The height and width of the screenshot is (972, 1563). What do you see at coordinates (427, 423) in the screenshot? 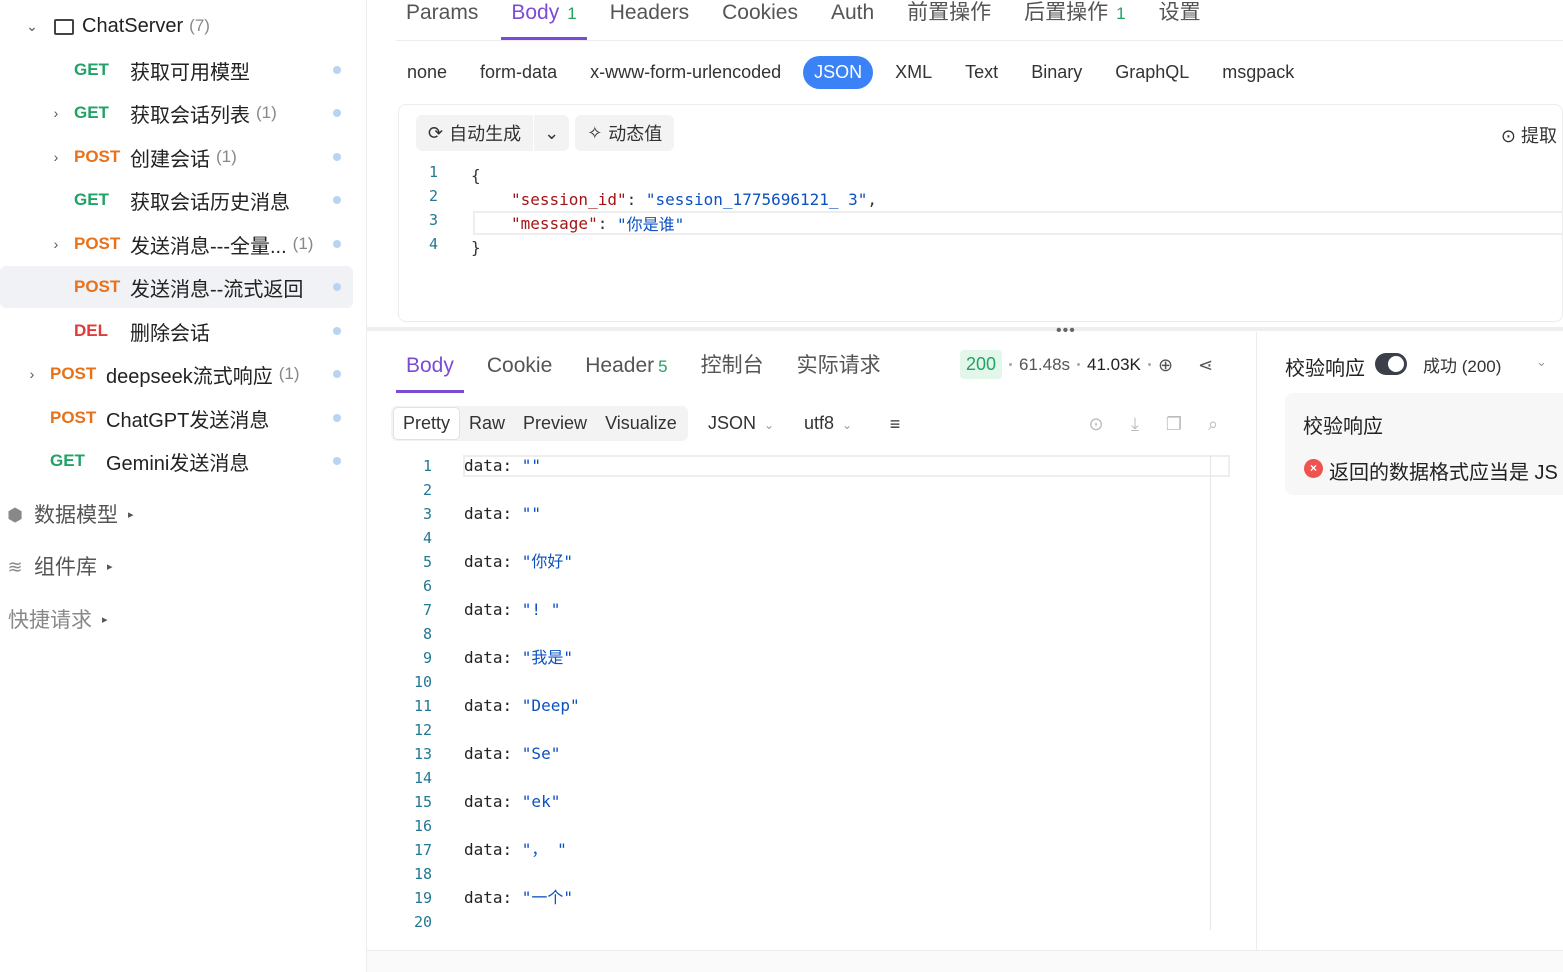
I see `view-mode-pretty: Pretty` at bounding box center [427, 423].